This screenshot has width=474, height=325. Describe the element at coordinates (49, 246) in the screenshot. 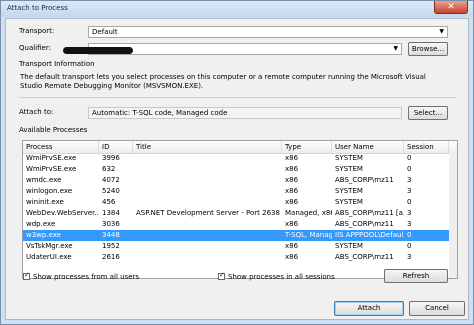

I see `cell-process: VsTskMgr.exe` at that location.